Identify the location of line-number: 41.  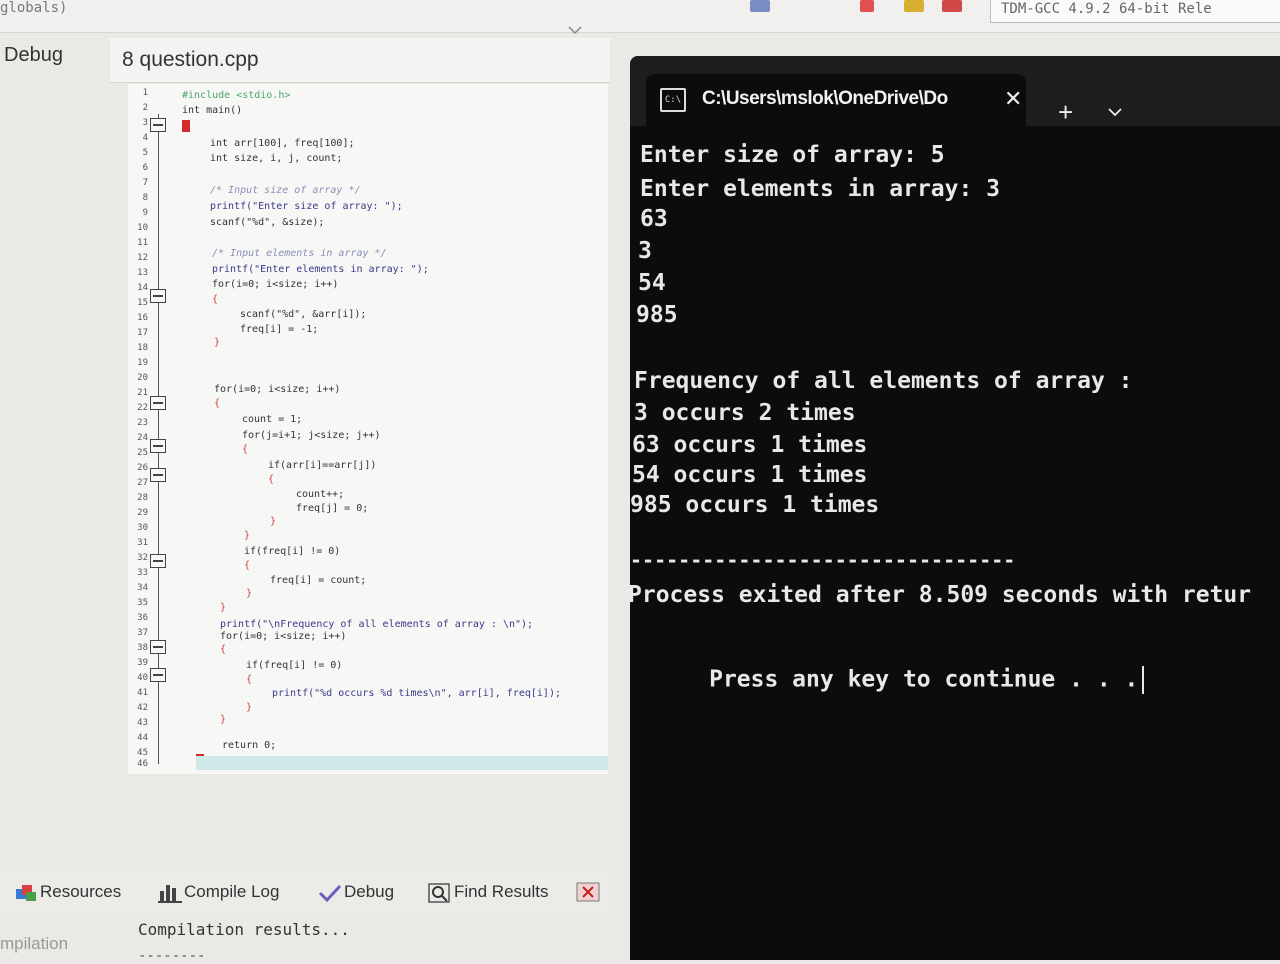
(142, 693).